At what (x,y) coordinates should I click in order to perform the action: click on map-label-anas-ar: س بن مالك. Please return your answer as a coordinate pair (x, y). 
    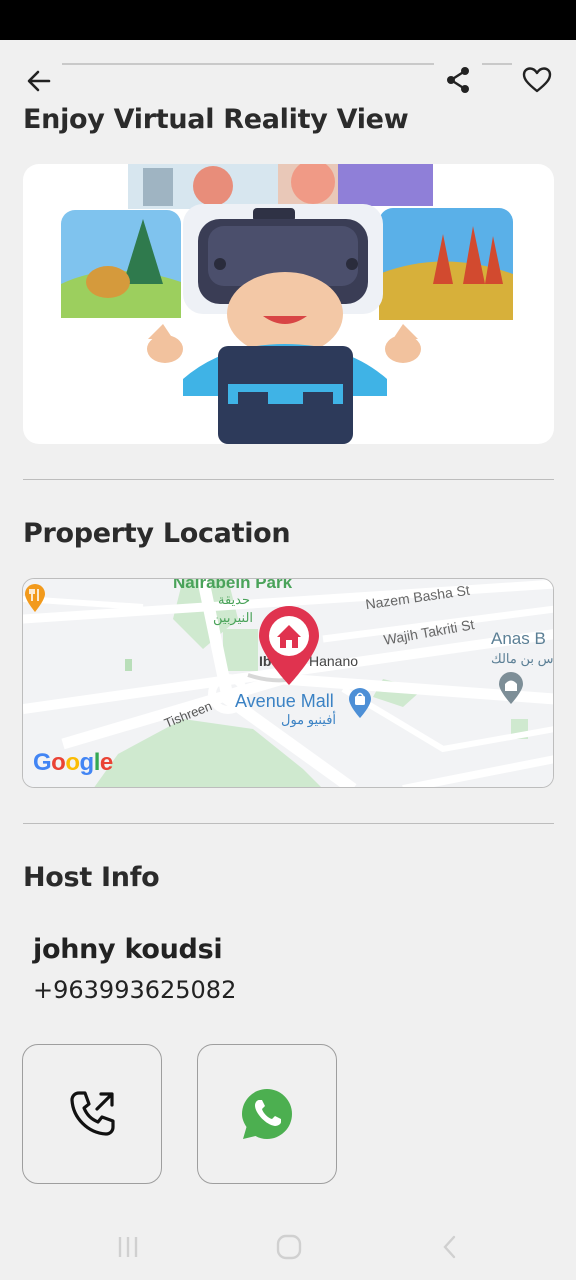
    Looking at the image, I should click on (522, 658).